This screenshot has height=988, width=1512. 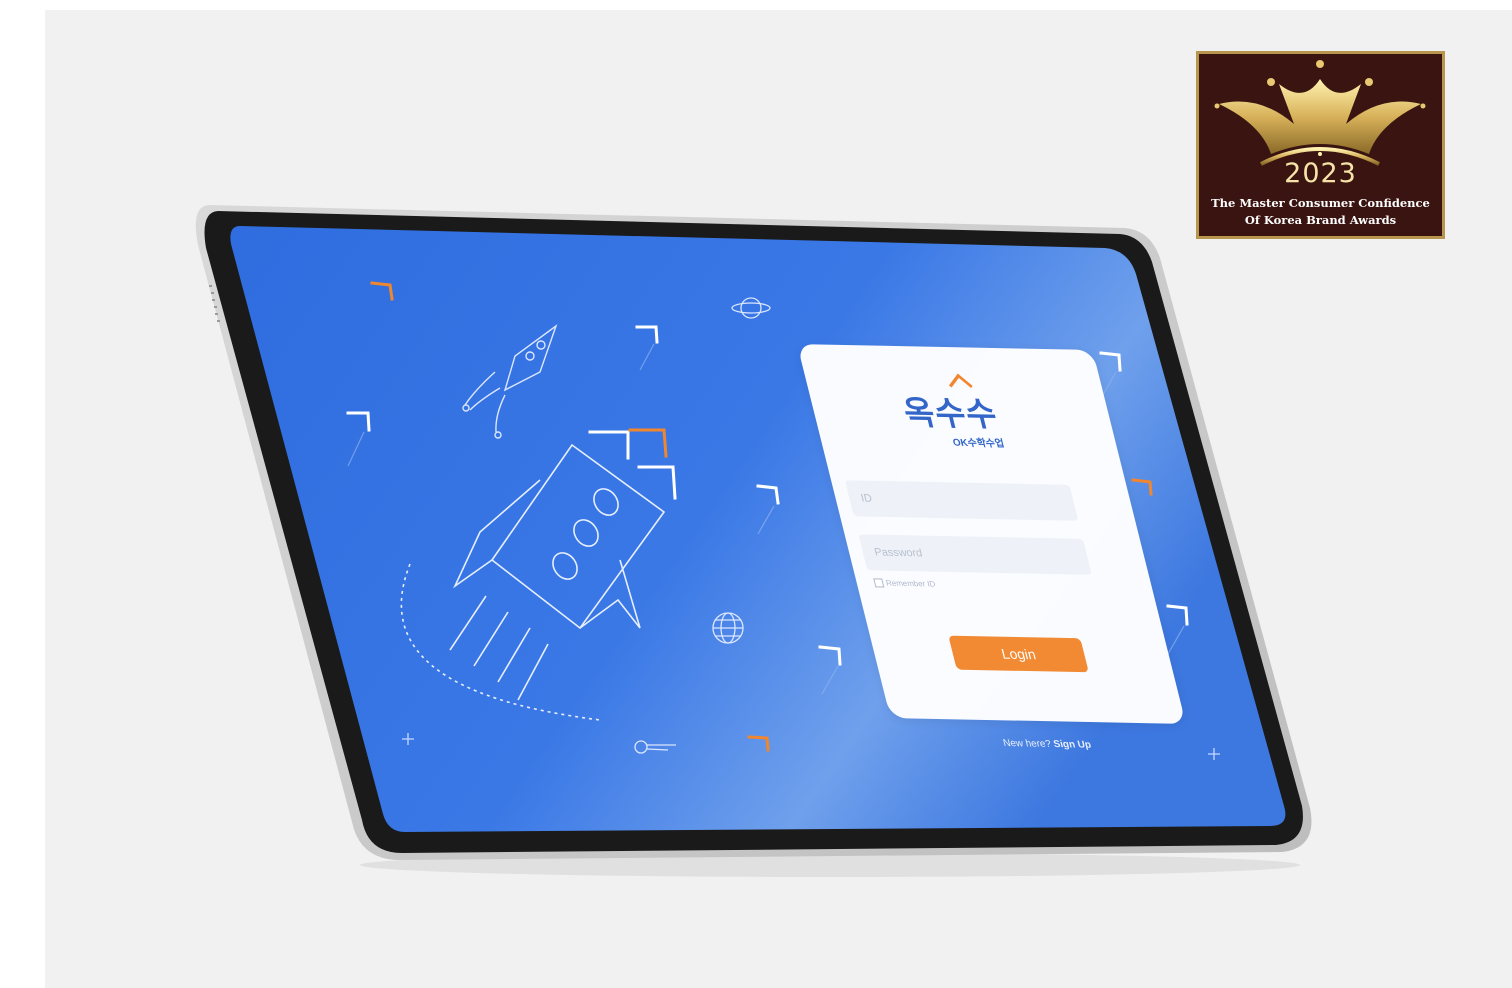 What do you see at coordinates (950, 413) in the screenshot?
I see `brand-logo: 옥수수` at bounding box center [950, 413].